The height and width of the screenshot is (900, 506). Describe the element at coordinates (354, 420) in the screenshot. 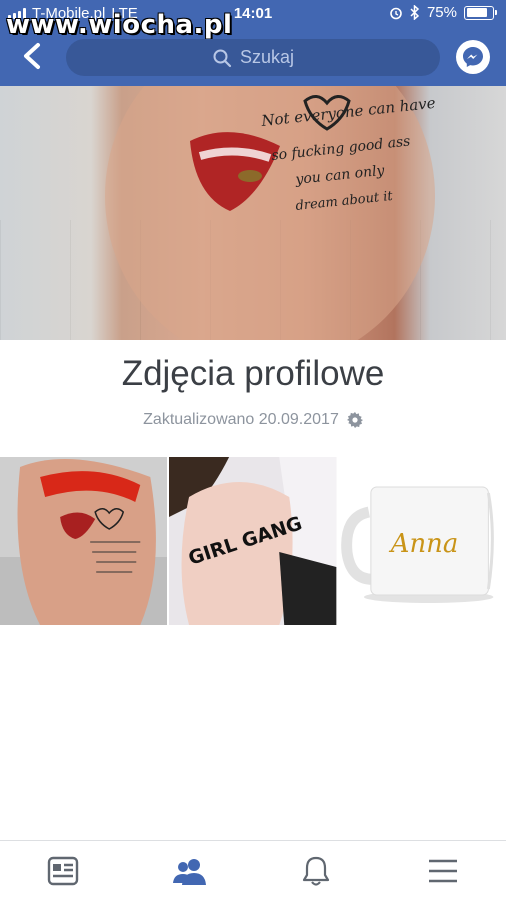

I see `gear-icon` at that location.